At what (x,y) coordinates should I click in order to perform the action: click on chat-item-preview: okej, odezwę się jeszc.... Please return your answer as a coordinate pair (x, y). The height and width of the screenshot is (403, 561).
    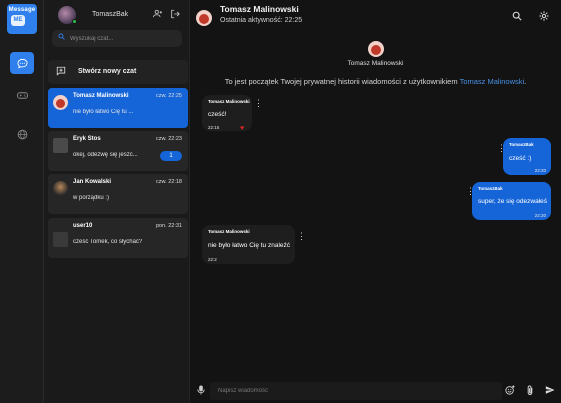
    Looking at the image, I should click on (105, 155).